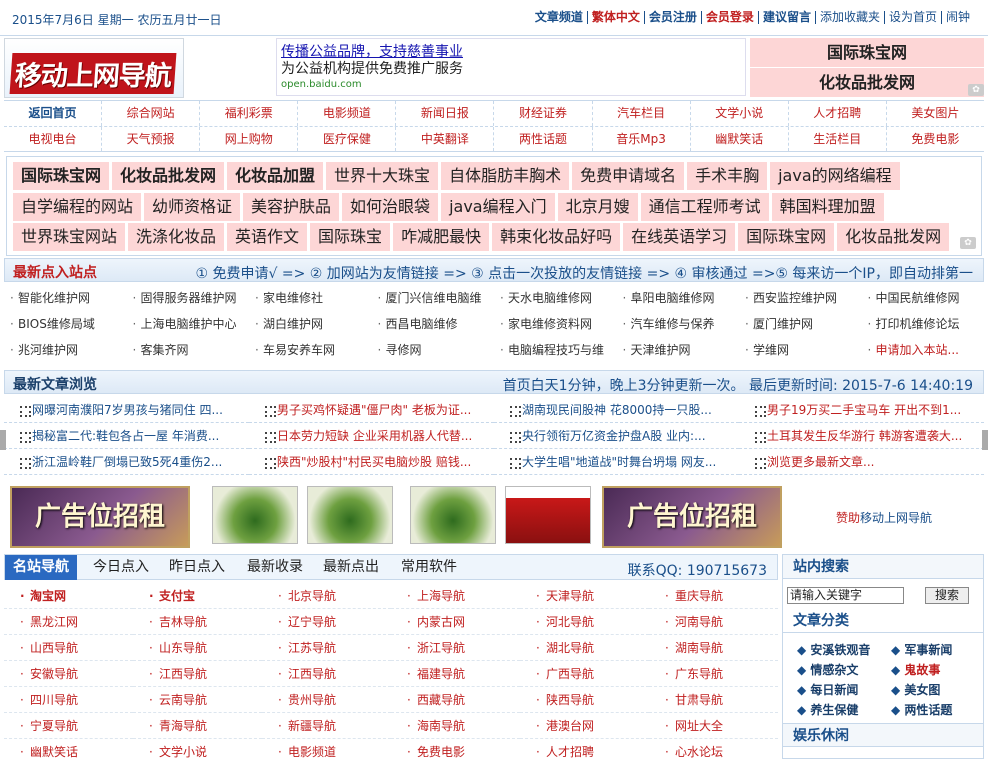 The height and width of the screenshot is (759, 988). I want to click on famous-site-link: 免费电影, so click(455, 749).